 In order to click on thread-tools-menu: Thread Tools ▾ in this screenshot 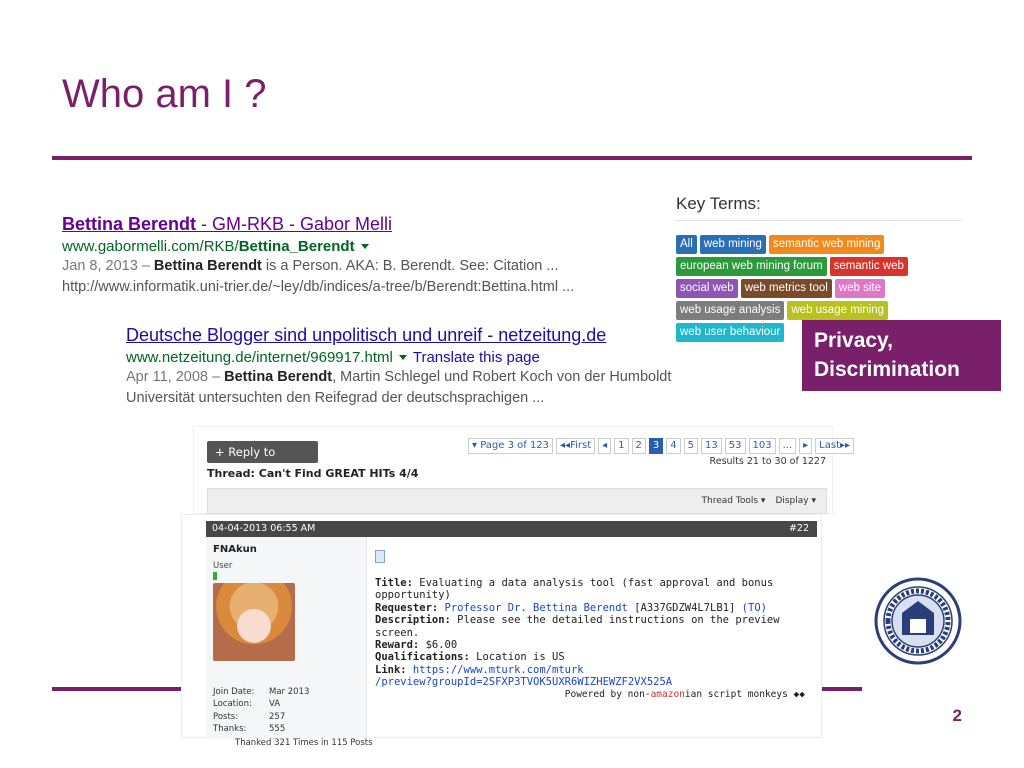, I will do `click(734, 501)`.